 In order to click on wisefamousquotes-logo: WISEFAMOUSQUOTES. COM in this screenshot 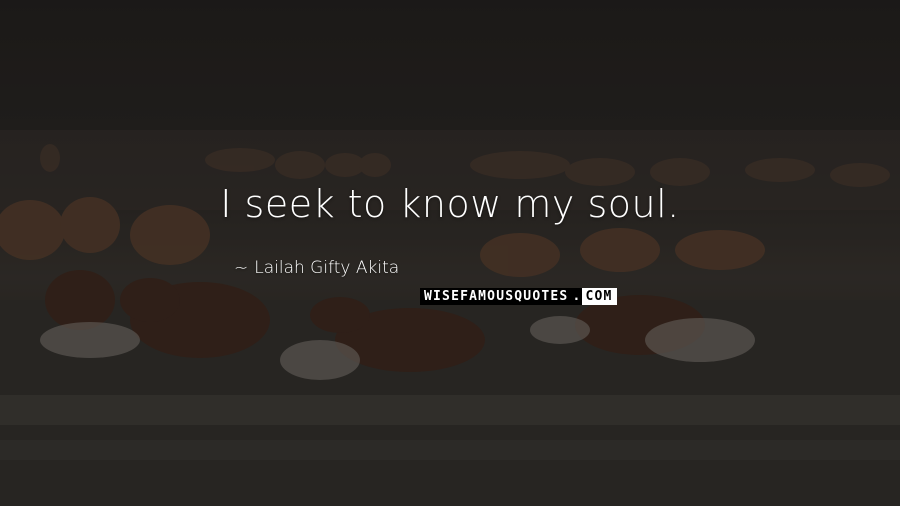, I will do `click(518, 296)`.